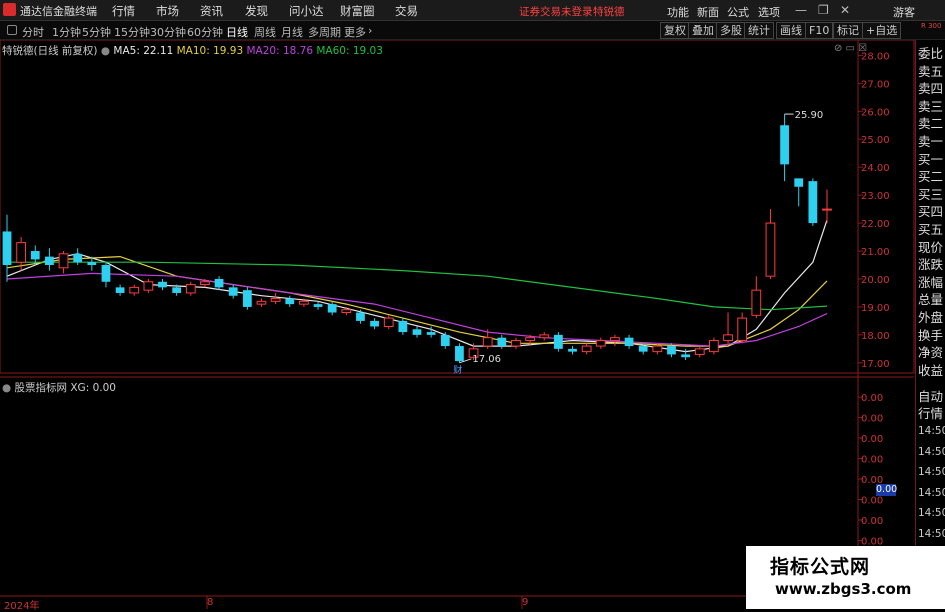 The width and height of the screenshot is (945, 612). What do you see at coordinates (875, 336) in the screenshot?
I see `price-tick-label: 18.00` at bounding box center [875, 336].